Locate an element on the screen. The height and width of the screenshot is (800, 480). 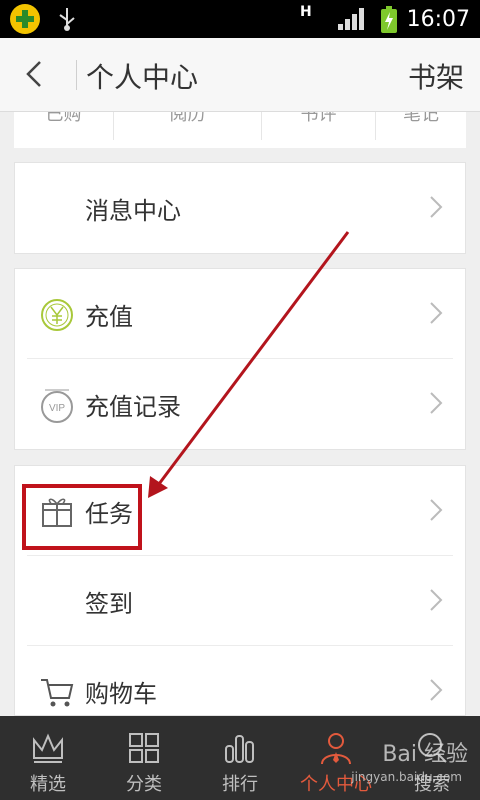
subtab-history: 阅历 is located at coordinates (188, 126).